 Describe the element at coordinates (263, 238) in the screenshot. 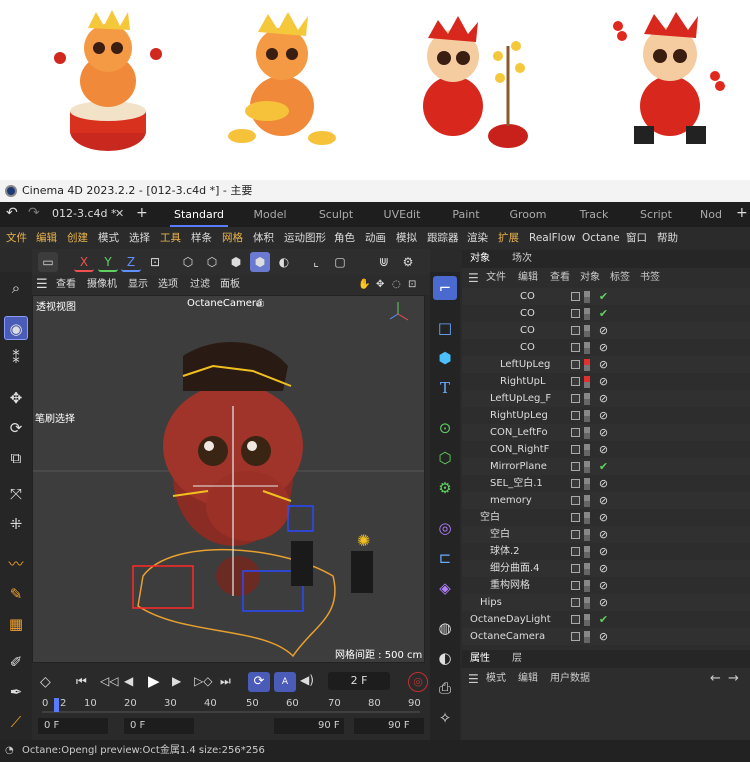

I see `menu-volume: 体积` at that location.